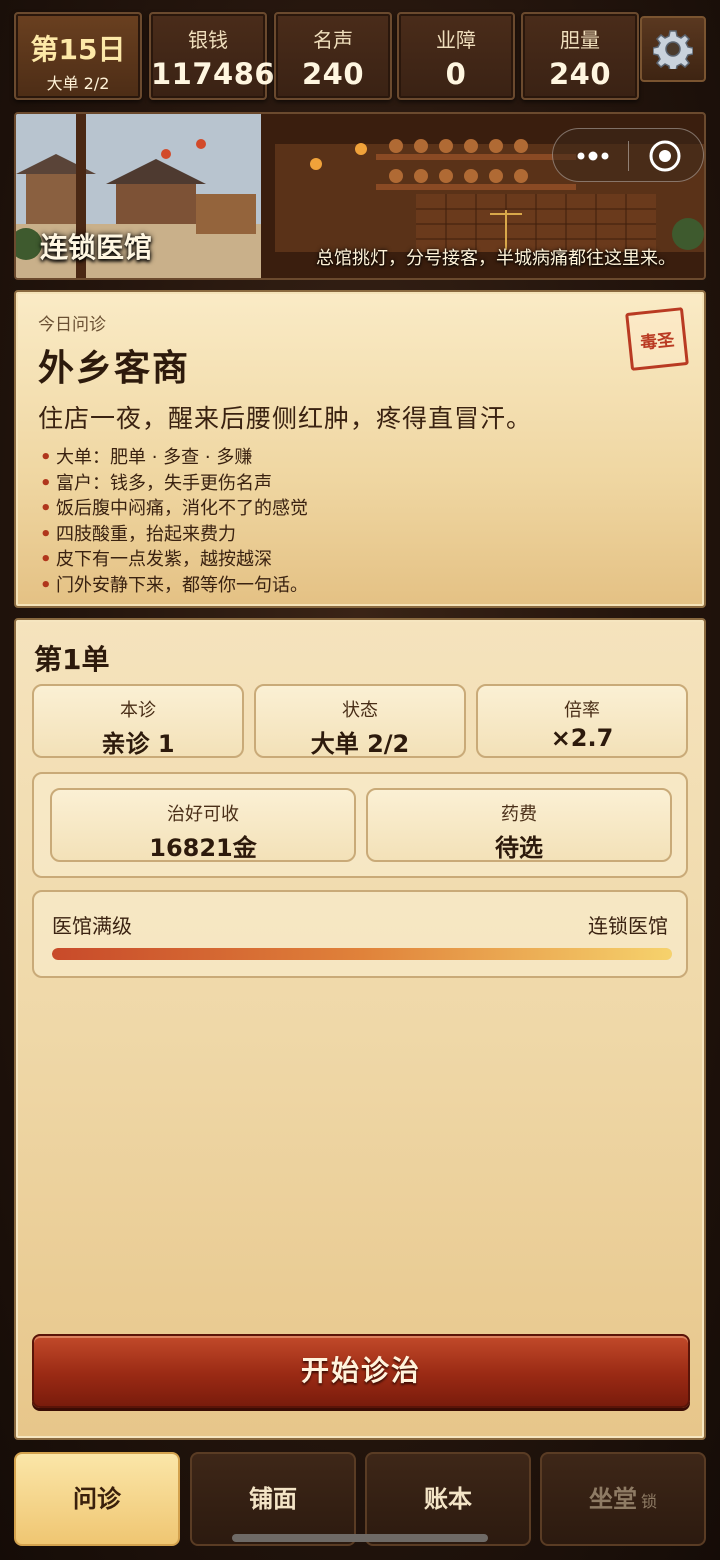 This screenshot has height=1560, width=720. Describe the element at coordinates (138, 710) in the screenshot. I see `cell-label: 本诊` at that location.